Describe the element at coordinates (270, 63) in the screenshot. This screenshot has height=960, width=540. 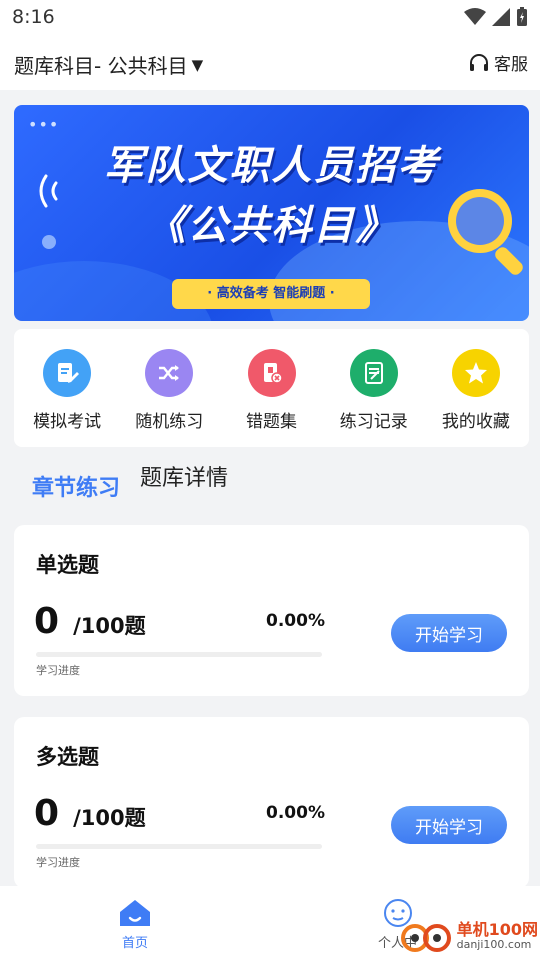
I see `top-bar: 题库科目- 公共科目 ▼ 客服` at that location.